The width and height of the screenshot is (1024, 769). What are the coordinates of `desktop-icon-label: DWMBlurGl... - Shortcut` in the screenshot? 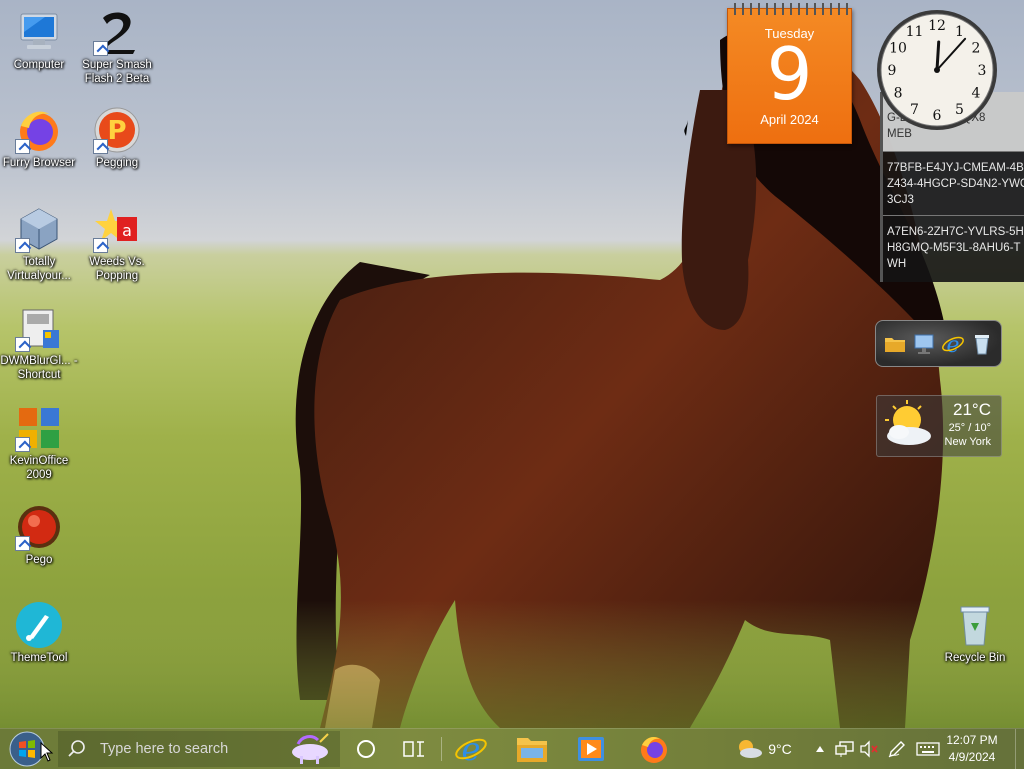 It's located at (39, 368).